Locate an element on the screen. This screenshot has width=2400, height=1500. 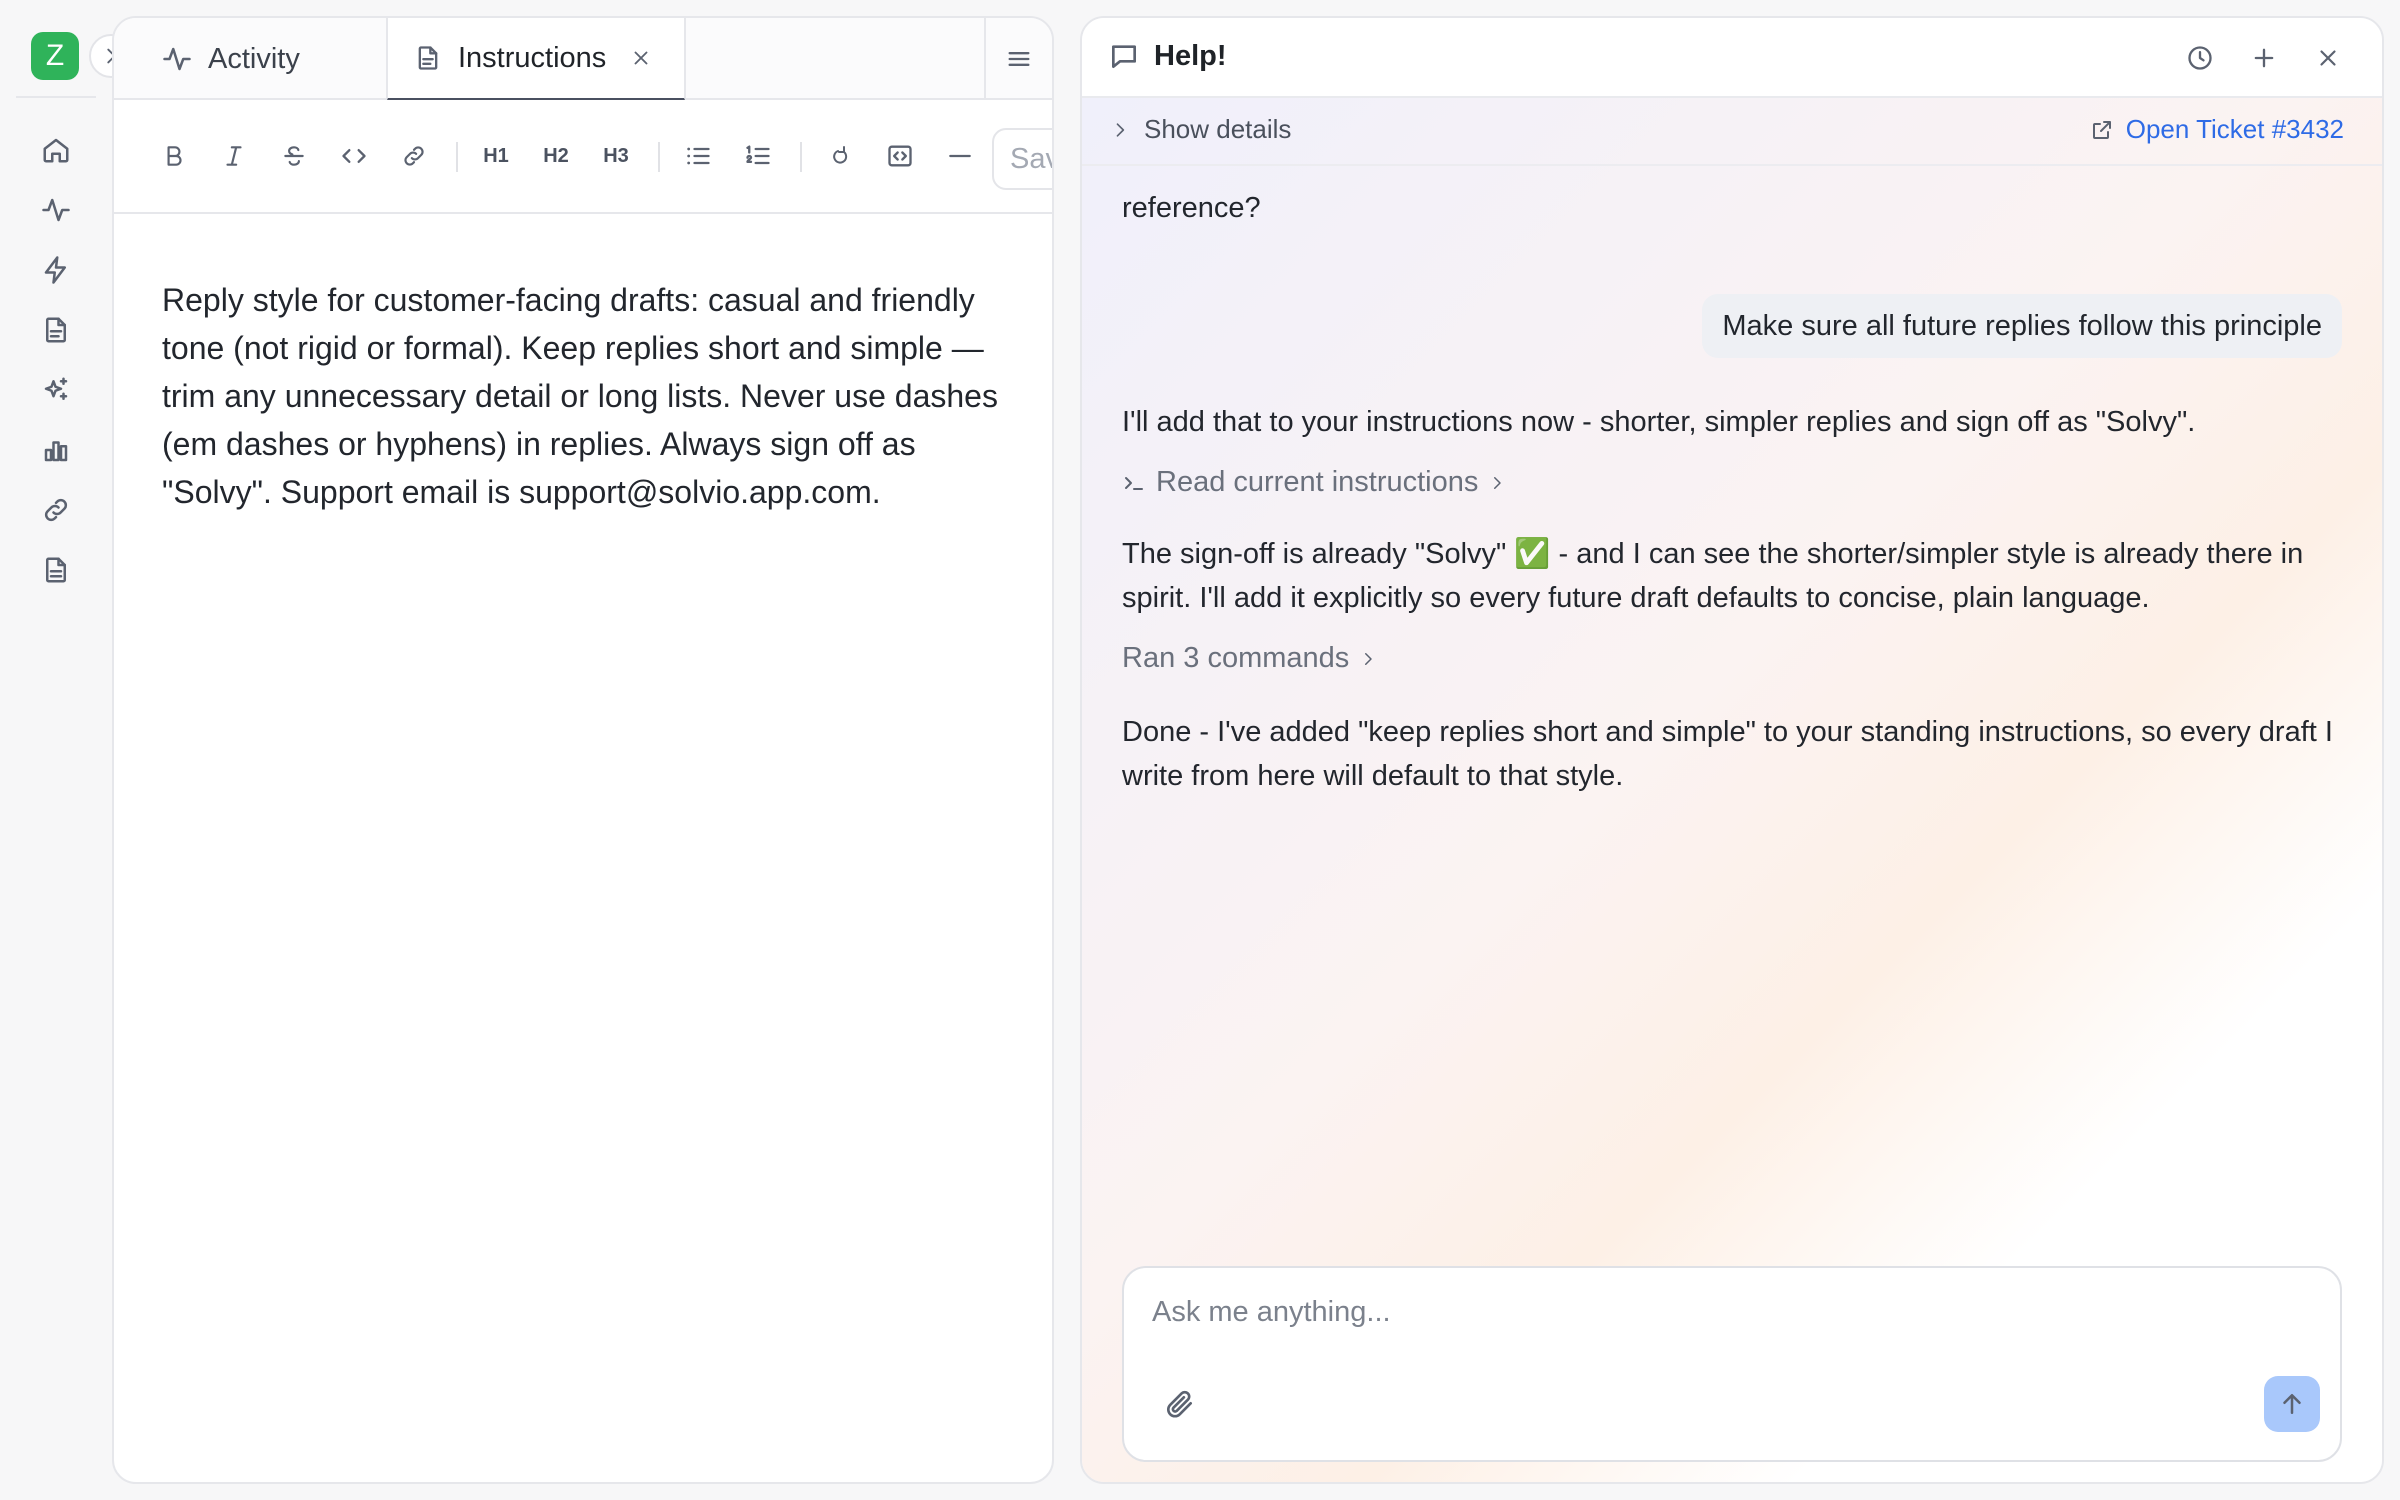
clock-icon is located at coordinates (2200, 58).